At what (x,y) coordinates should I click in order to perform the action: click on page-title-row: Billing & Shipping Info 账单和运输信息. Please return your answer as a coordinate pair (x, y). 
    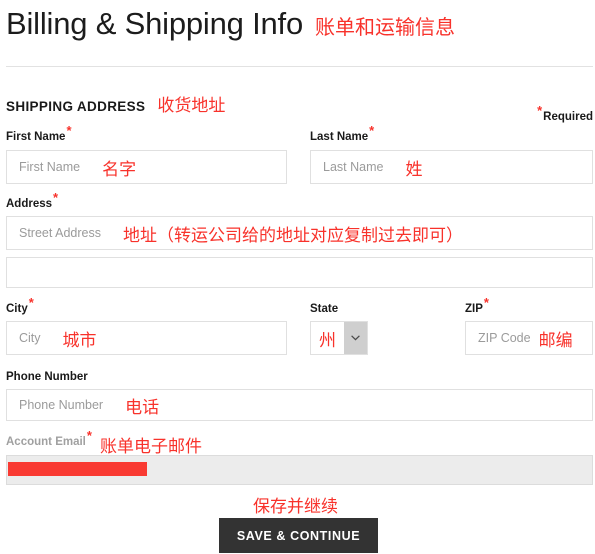
    Looking at the image, I should click on (230, 24).